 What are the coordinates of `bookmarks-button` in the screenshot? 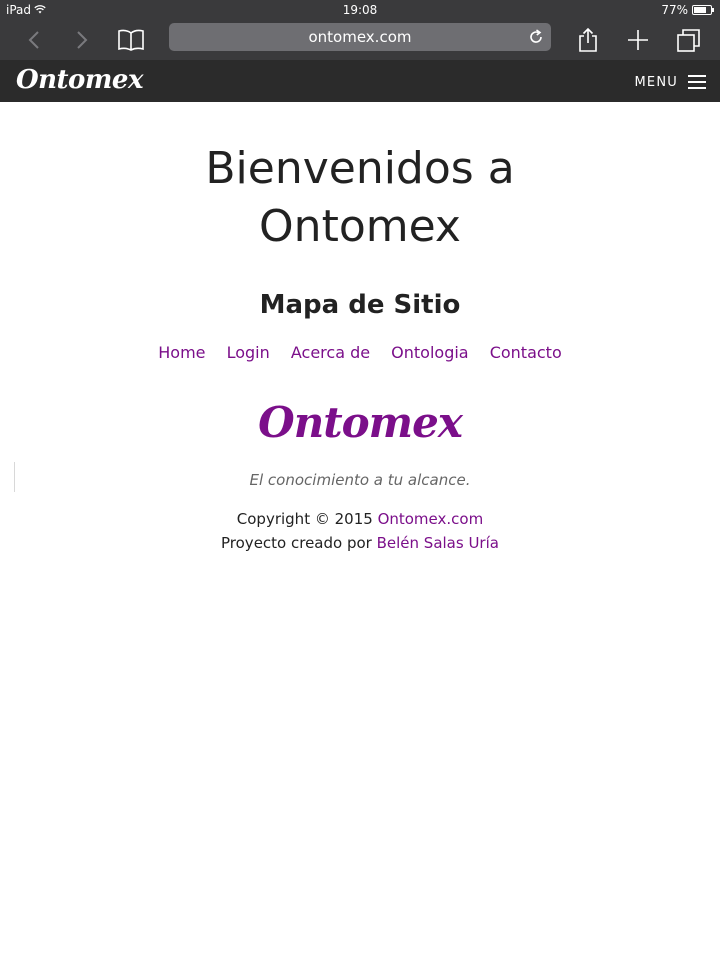 It's located at (131, 40).